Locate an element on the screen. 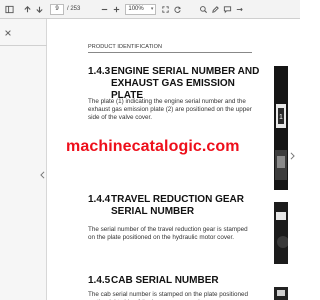  thumbnail-panel is located at coordinates (23, 159).